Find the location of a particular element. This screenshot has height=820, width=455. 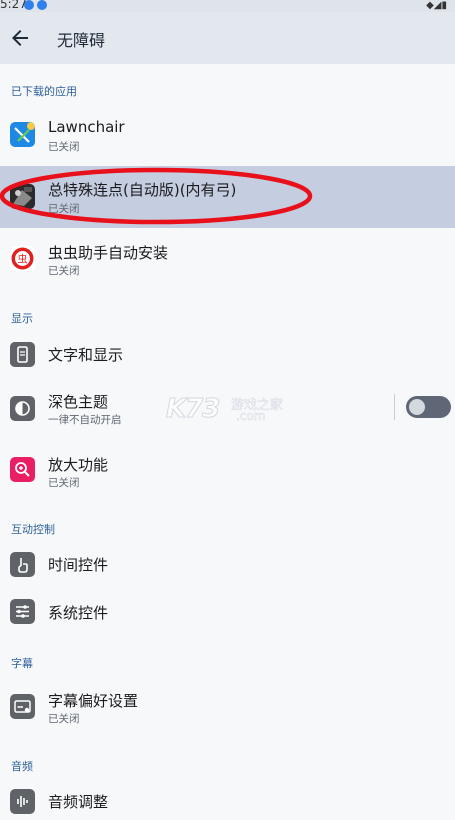

toggle-divider is located at coordinates (394, 407).